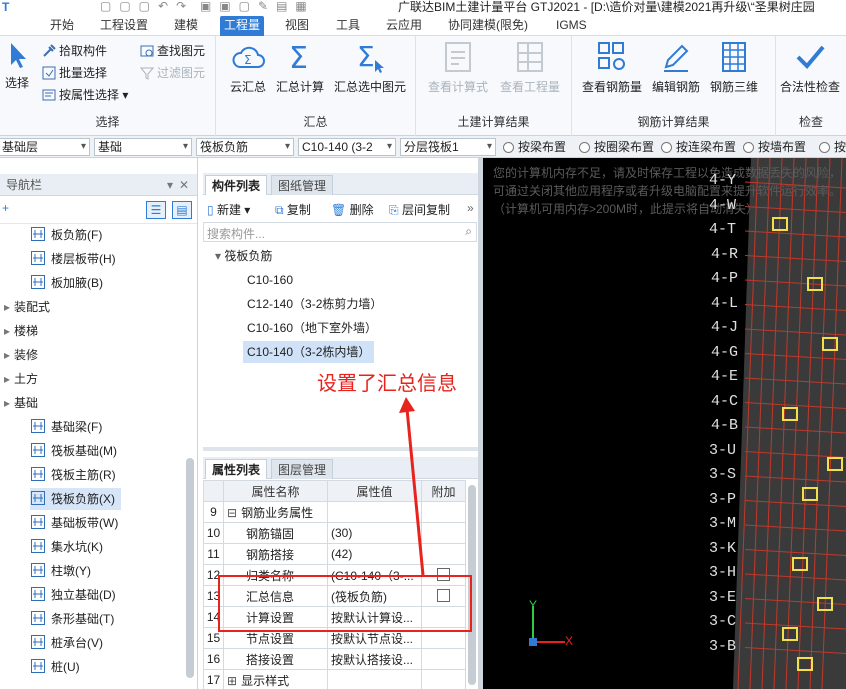 The image size is (846, 689). What do you see at coordinates (5, 208) in the screenshot?
I see `add-icon: +` at bounding box center [5, 208].